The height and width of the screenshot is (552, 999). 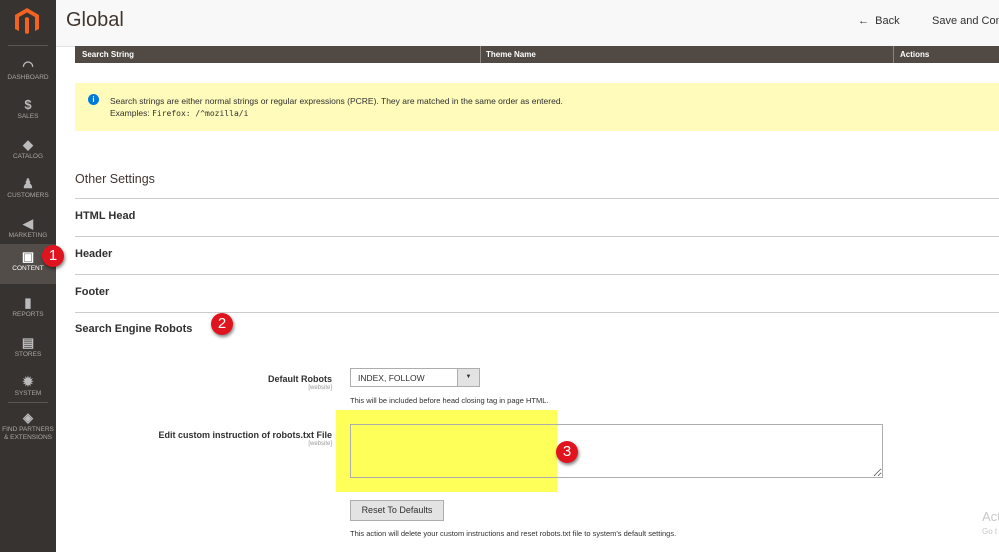 What do you see at coordinates (95, 20) in the screenshot?
I see `page-title: Global` at bounding box center [95, 20].